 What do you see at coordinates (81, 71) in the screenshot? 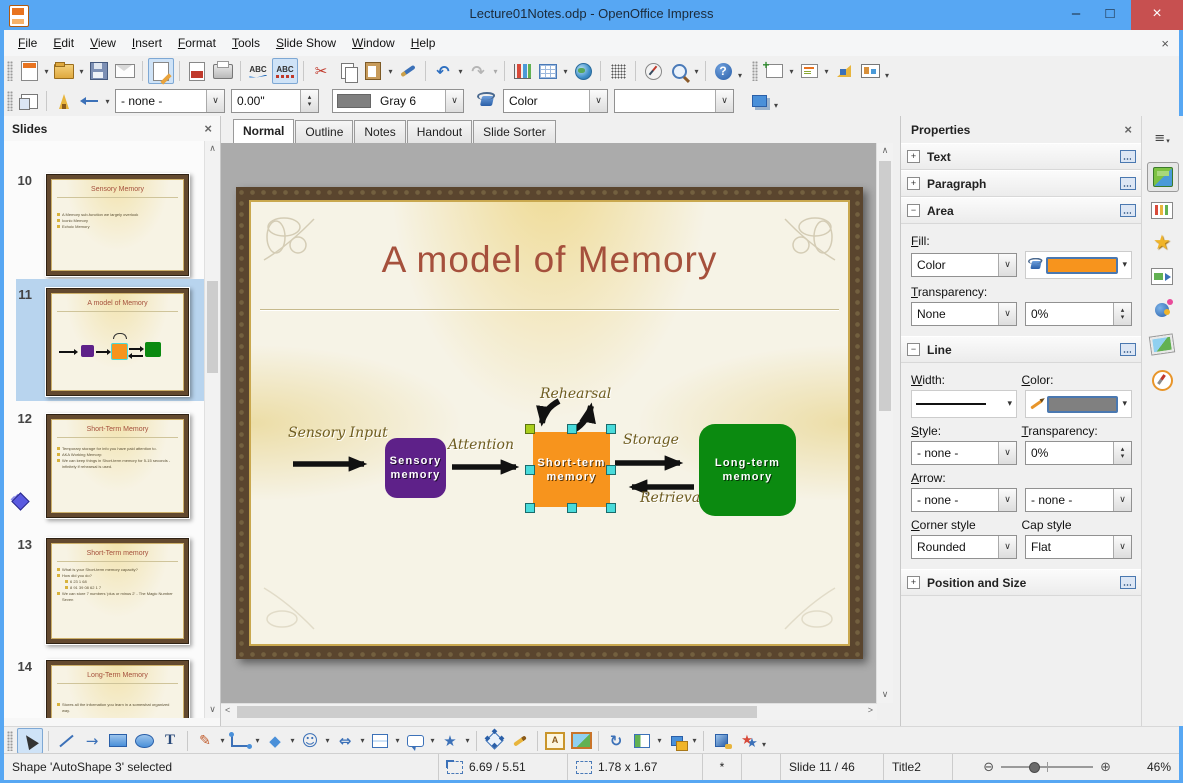
I see `open-dropdown-arrow: ▾` at bounding box center [81, 71].